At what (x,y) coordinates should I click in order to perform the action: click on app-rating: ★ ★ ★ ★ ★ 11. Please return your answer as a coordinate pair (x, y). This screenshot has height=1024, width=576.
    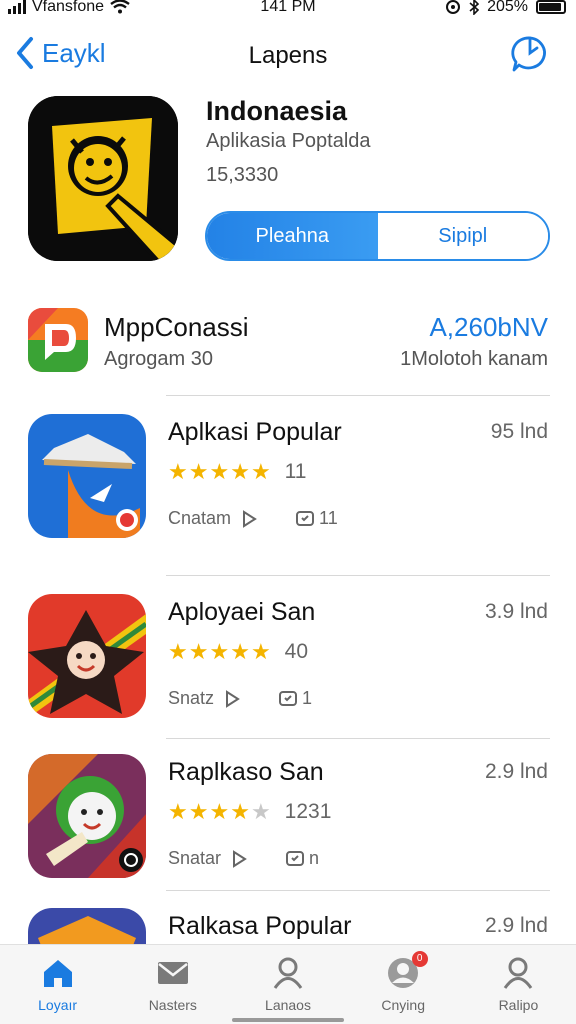
    Looking at the image, I should click on (237, 472).